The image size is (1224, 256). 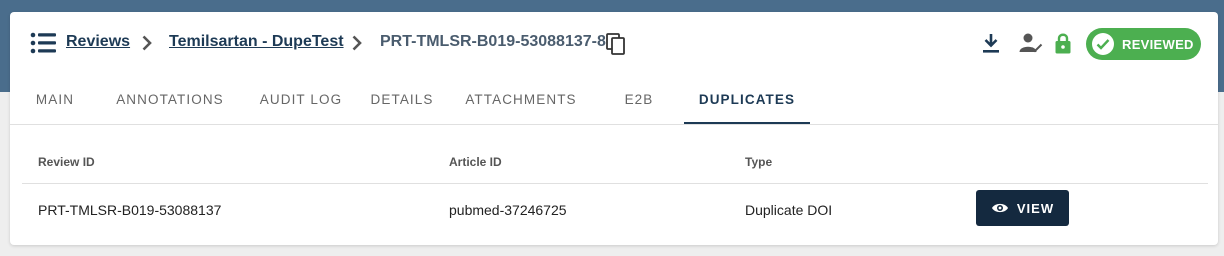 I want to click on status-badge: REVIEWED, so click(x=1143, y=44).